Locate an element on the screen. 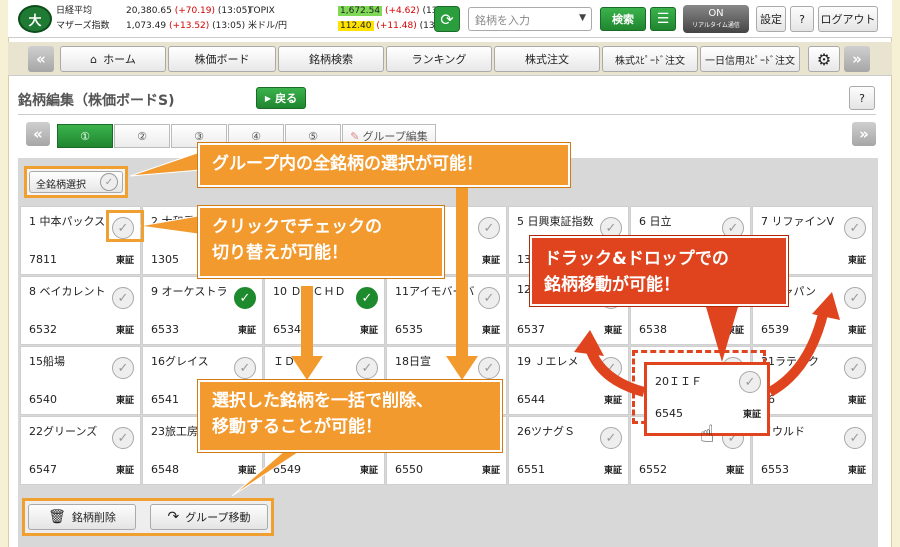 The height and width of the screenshot is (547, 900). settings-button: 設定 is located at coordinates (771, 19).